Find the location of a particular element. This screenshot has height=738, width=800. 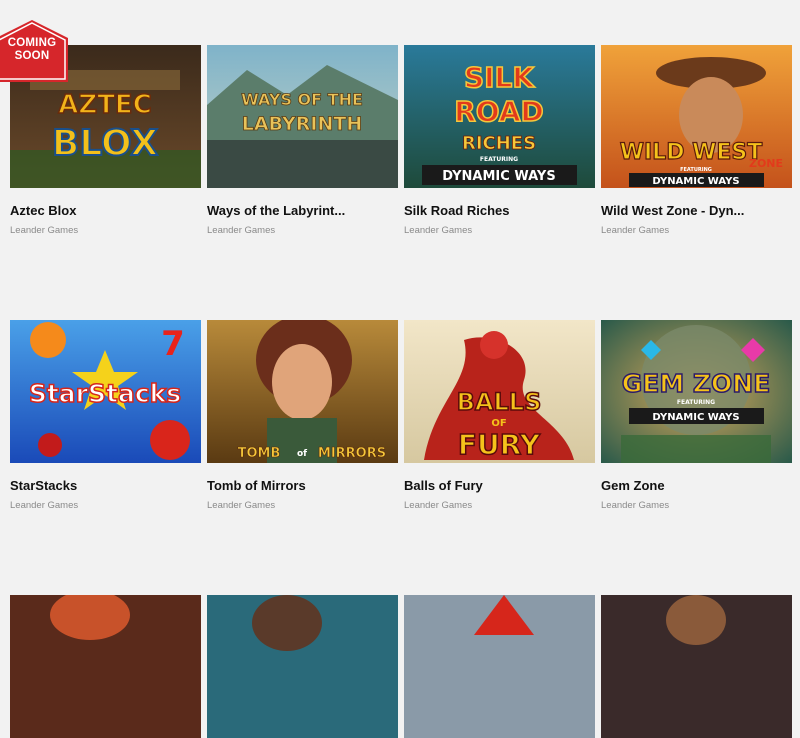

wildwest-logo-zone: ZONE is located at coordinates (766, 163).